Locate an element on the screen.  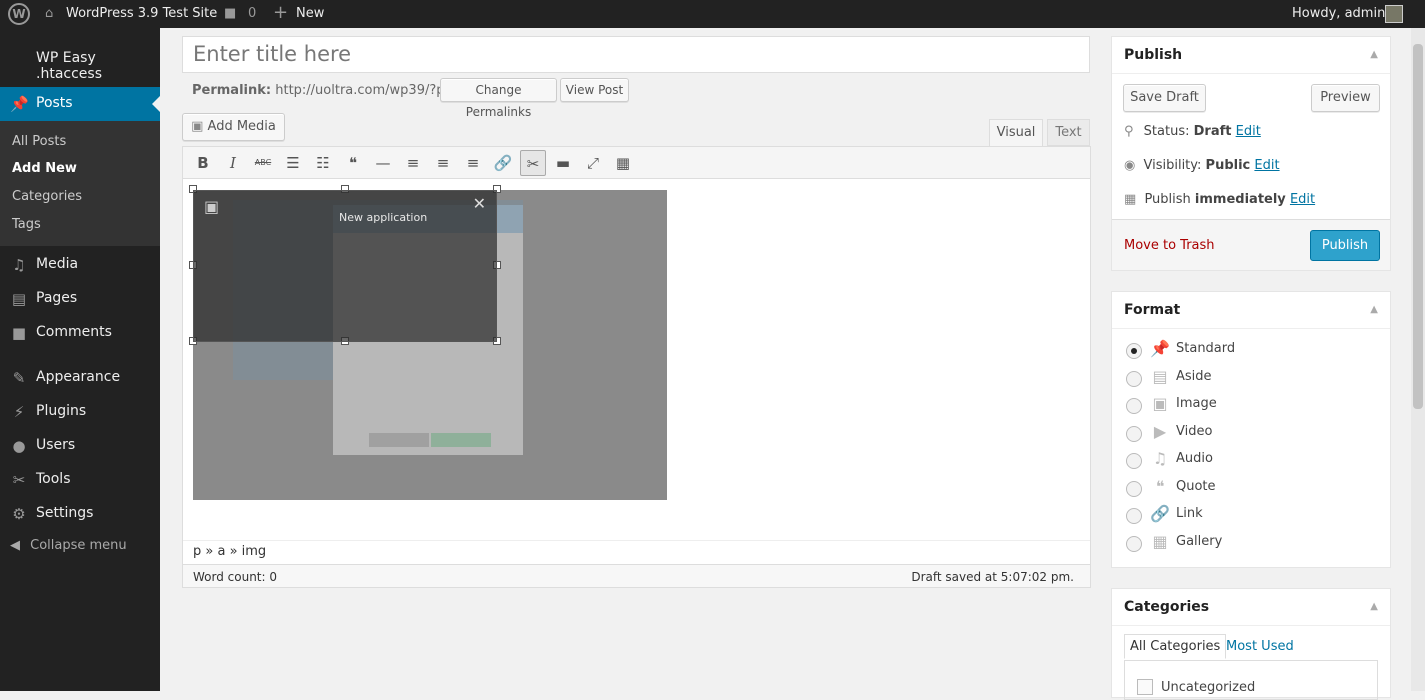
permalink-row: Permalink: http://uoltra.com/wp39/?p=7 is located at coordinates (328, 90).